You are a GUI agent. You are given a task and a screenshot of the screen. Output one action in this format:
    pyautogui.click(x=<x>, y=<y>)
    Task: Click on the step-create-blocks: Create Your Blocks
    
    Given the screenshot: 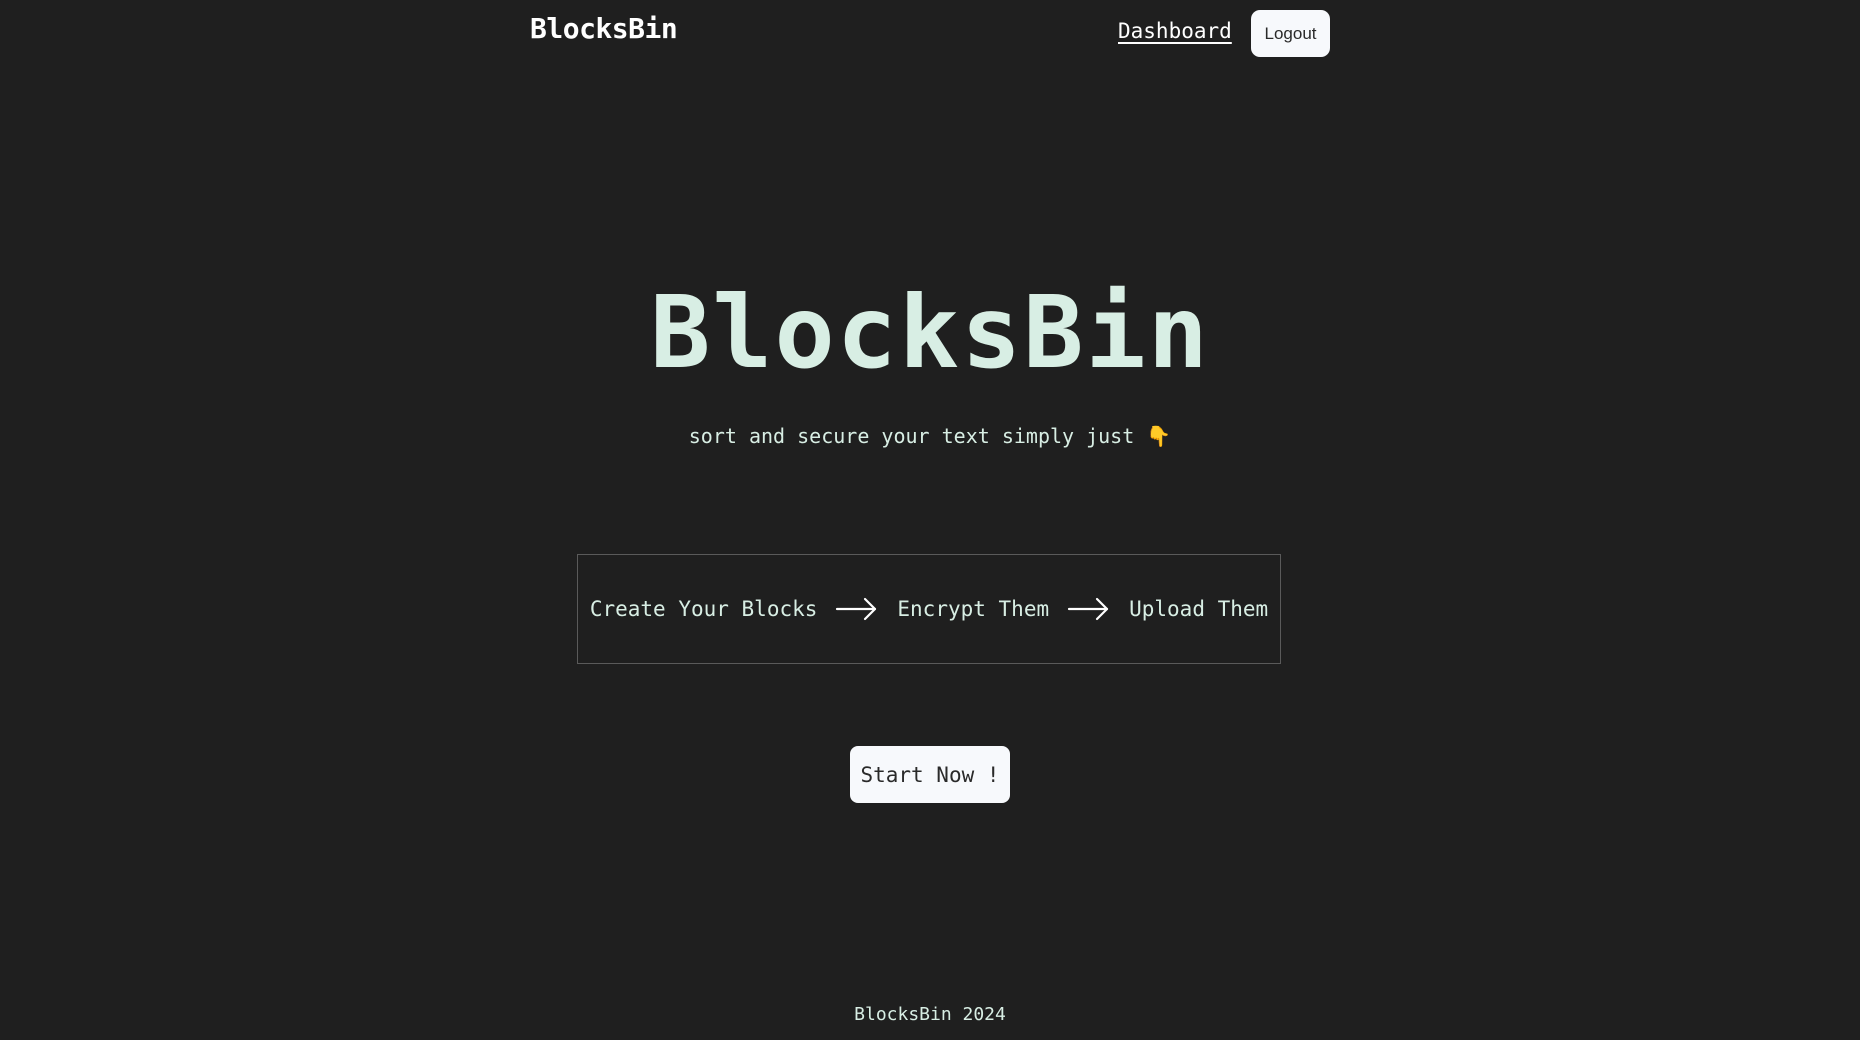 What is the action you would take?
    pyautogui.click(x=703, y=609)
    